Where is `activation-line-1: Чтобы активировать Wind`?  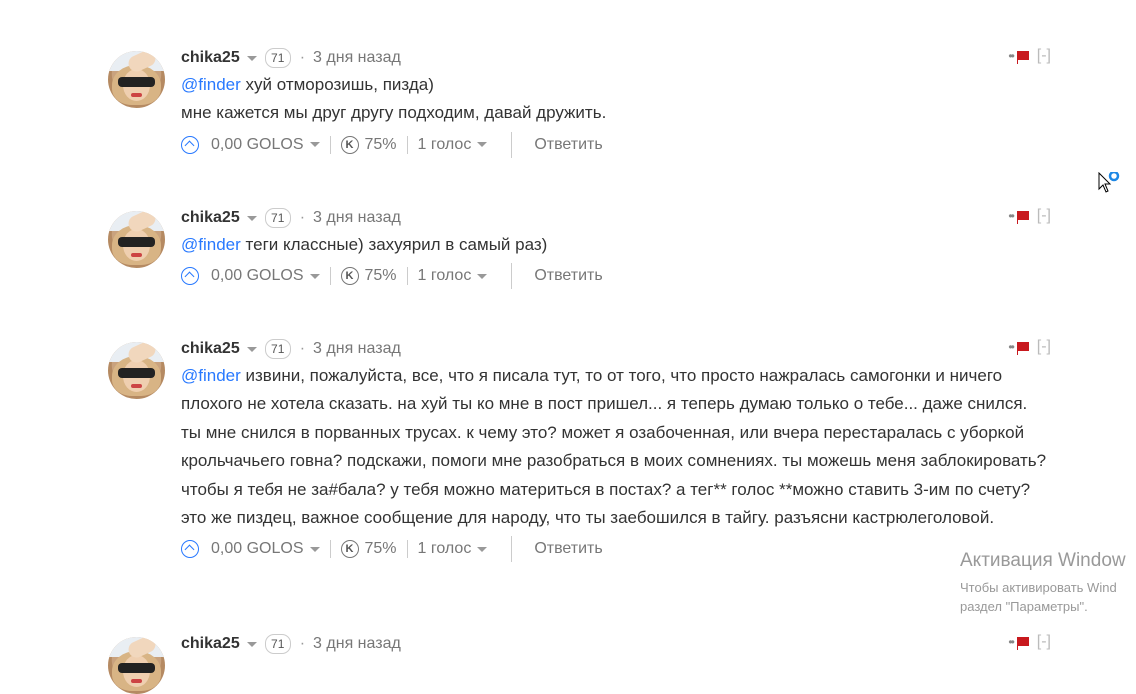
activation-line-1: Чтобы активировать Wind is located at coordinates (1038, 587).